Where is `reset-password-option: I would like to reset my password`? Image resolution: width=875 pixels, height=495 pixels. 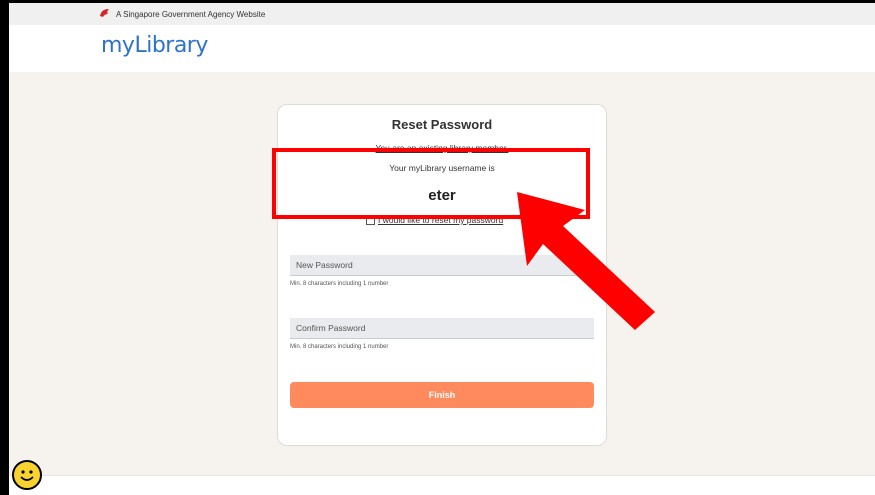 reset-password-option: I would like to reset my password is located at coordinates (434, 220).